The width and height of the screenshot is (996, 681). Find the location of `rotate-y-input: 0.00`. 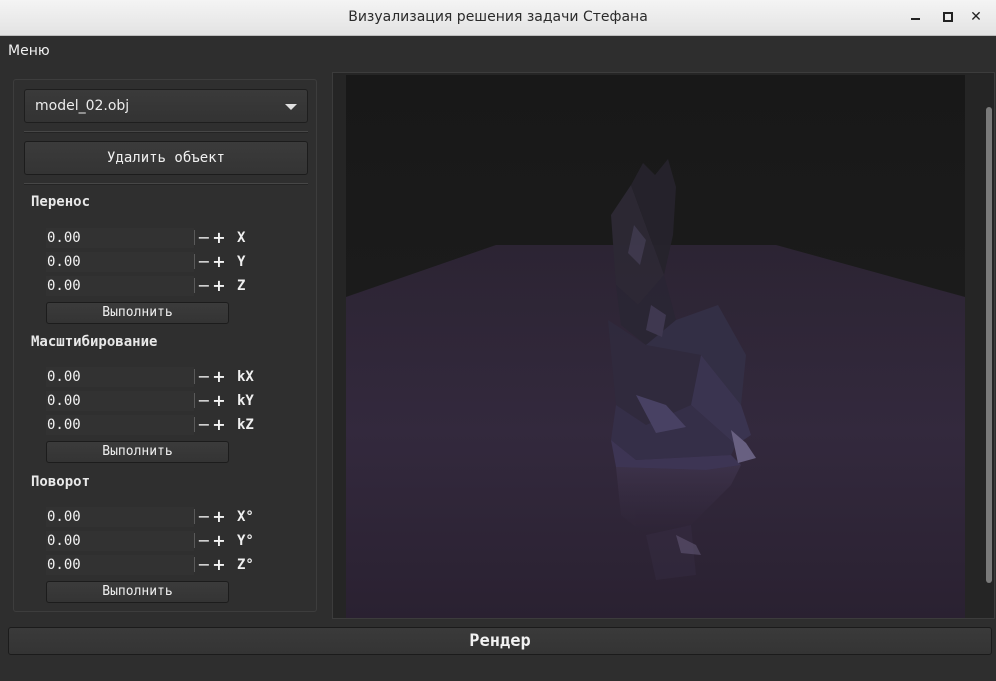

rotate-y-input: 0.00 is located at coordinates (120, 541).